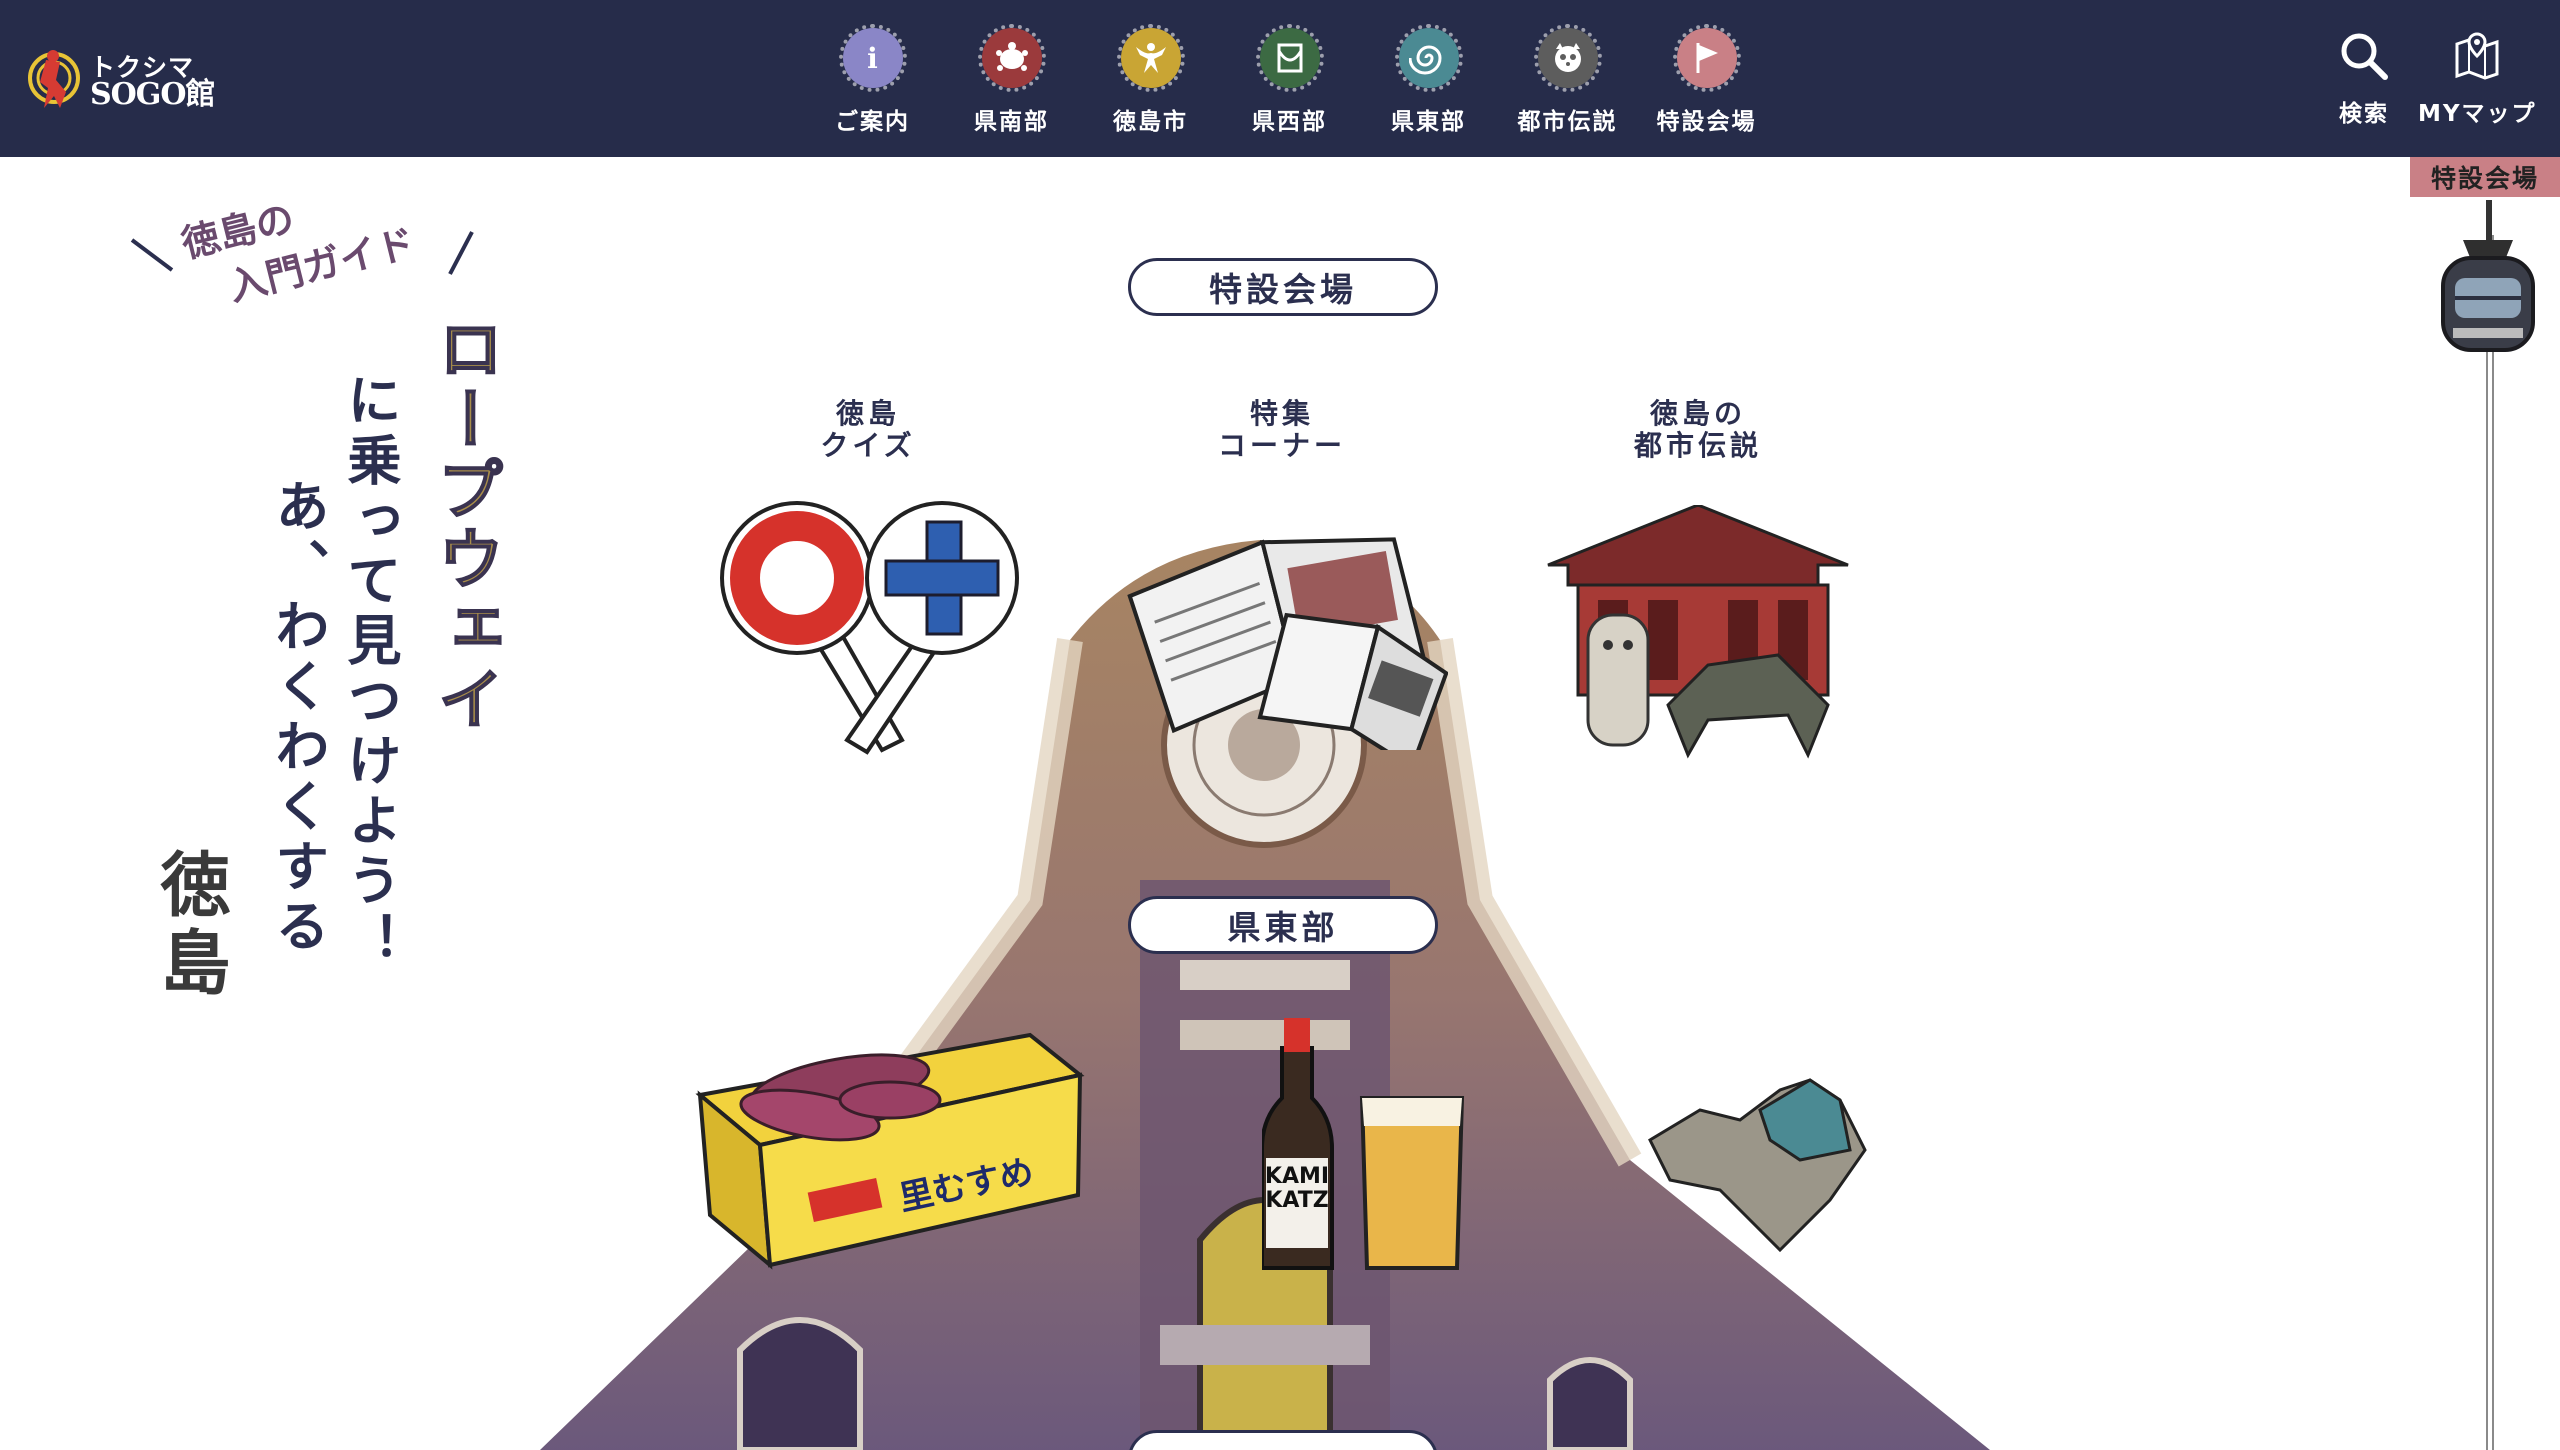 This screenshot has height=1450, width=2560. I want to click on search-button: 検索, so click(2364, 79).